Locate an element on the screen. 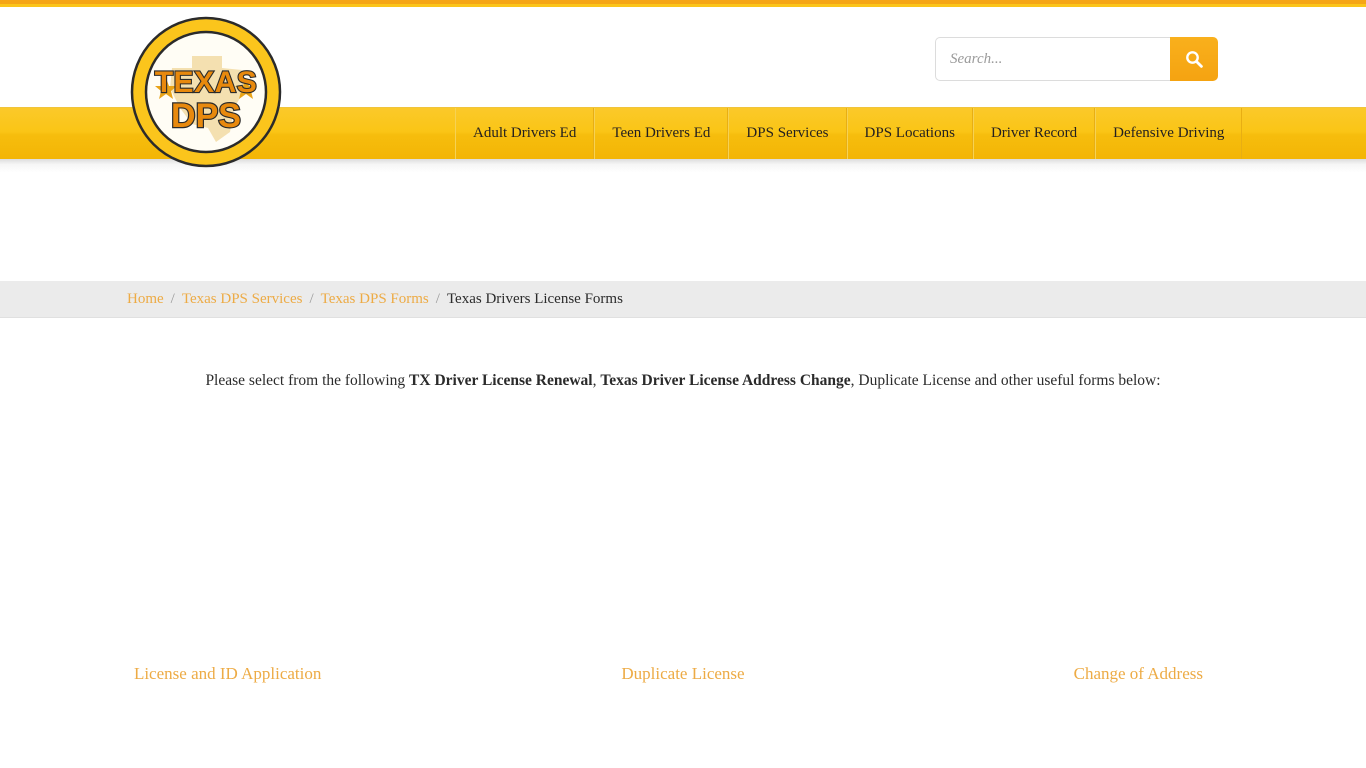  intro-bold-address-change: Texas Driver License Address Change is located at coordinates (725, 380).